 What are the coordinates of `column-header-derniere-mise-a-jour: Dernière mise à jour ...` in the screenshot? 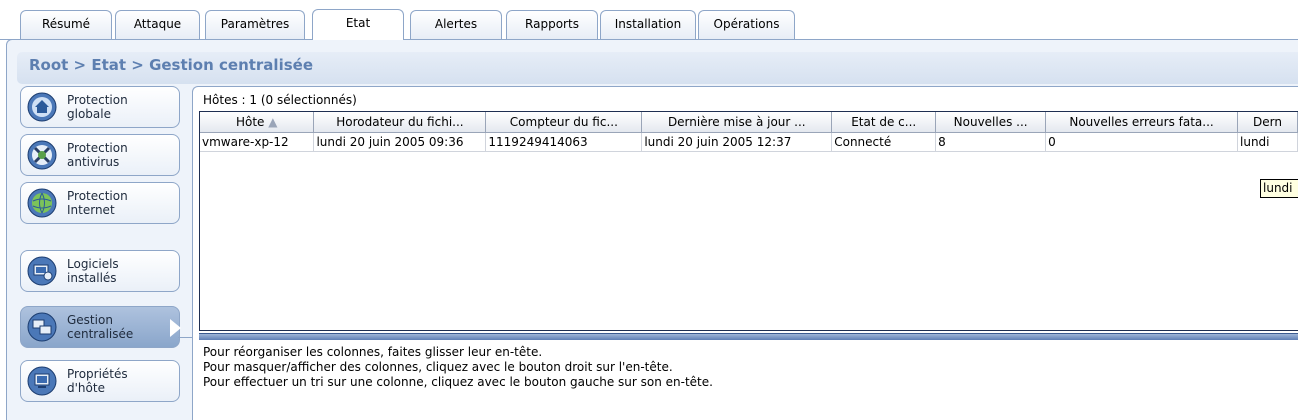 It's located at (737, 122).